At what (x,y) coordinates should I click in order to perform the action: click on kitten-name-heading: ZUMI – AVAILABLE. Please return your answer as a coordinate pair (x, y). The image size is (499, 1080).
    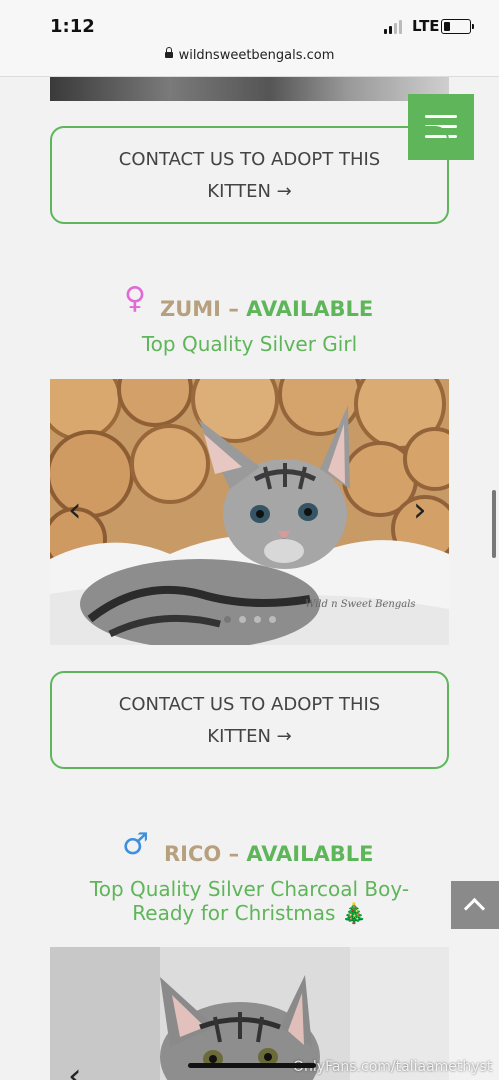
    Looking at the image, I should click on (266, 309).